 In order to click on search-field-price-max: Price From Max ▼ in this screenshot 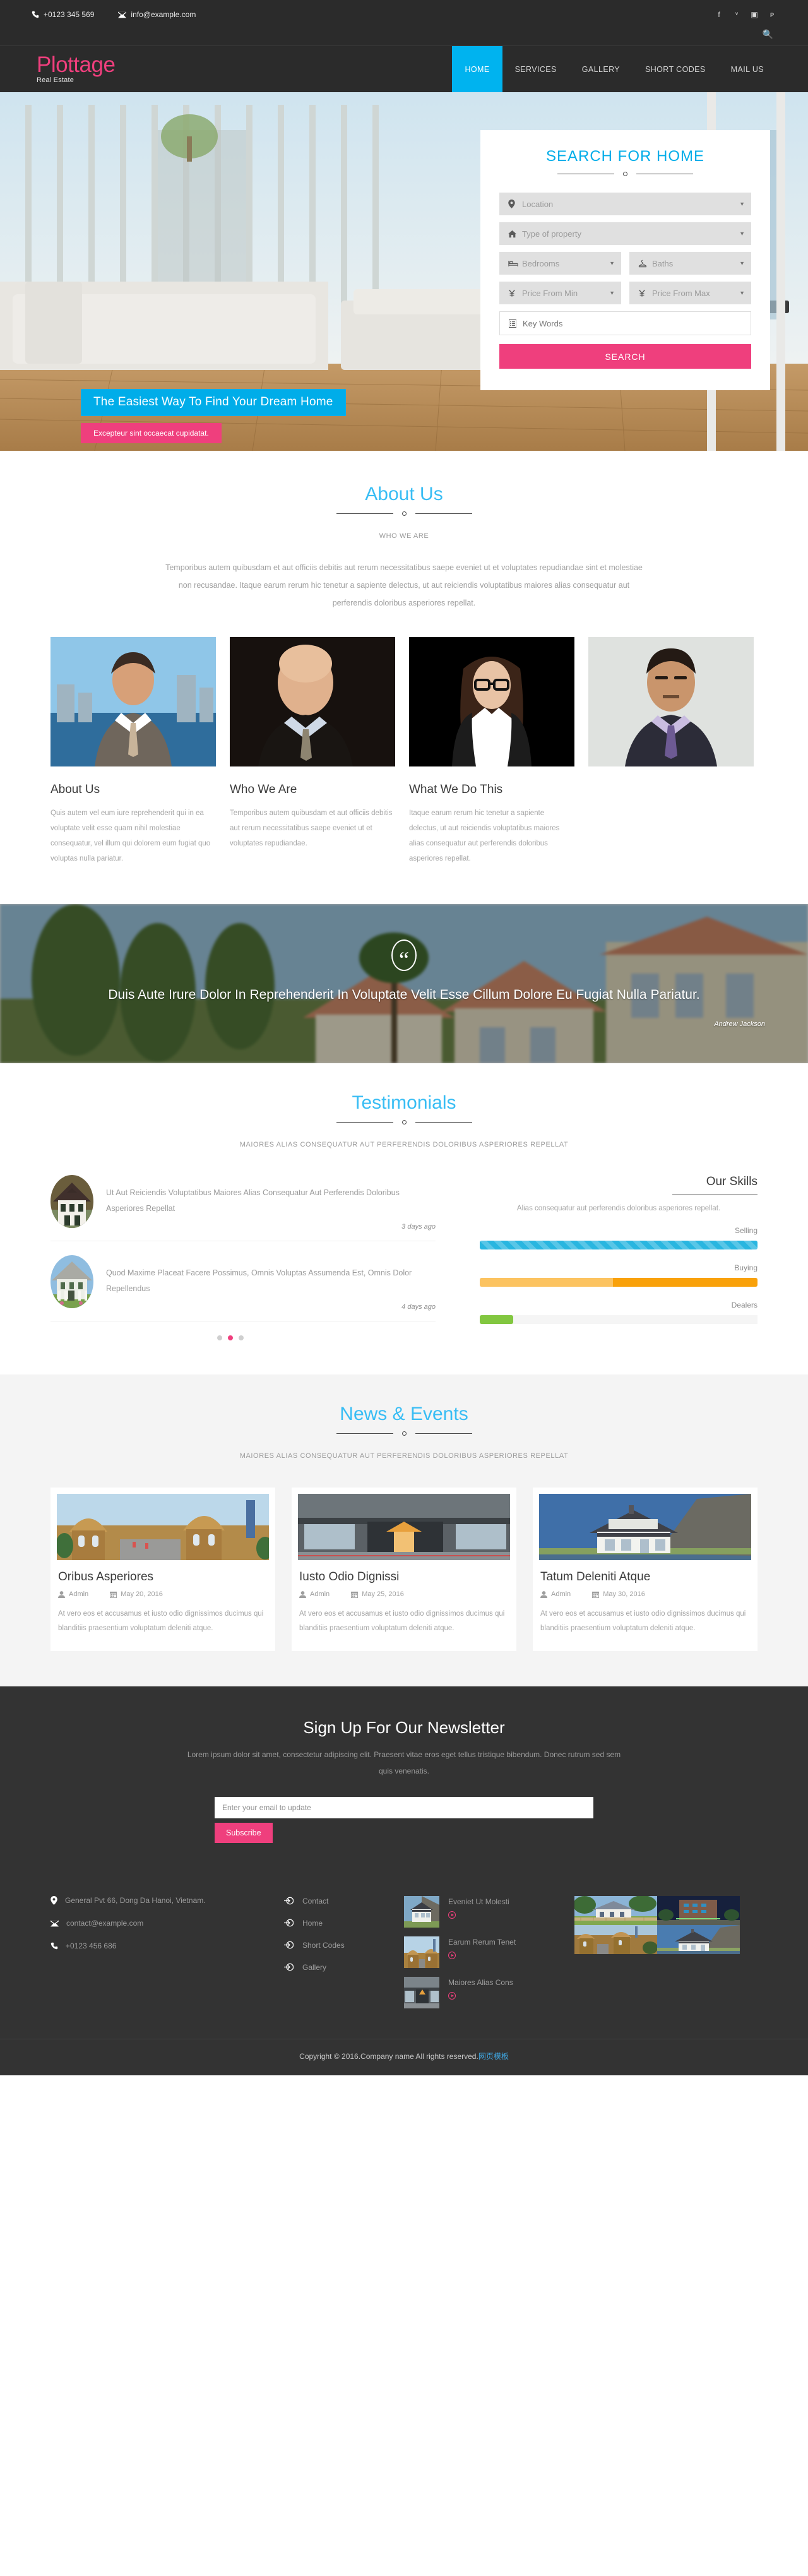, I will do `click(690, 293)`.